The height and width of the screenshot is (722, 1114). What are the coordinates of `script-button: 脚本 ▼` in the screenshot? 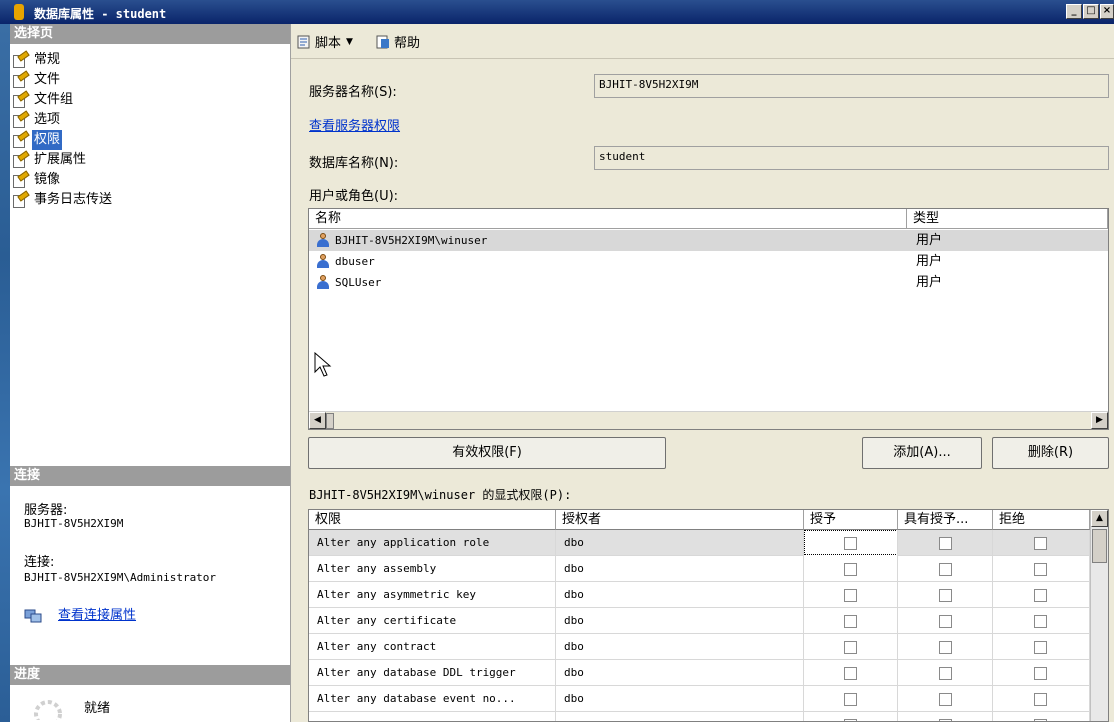 It's located at (324, 41).